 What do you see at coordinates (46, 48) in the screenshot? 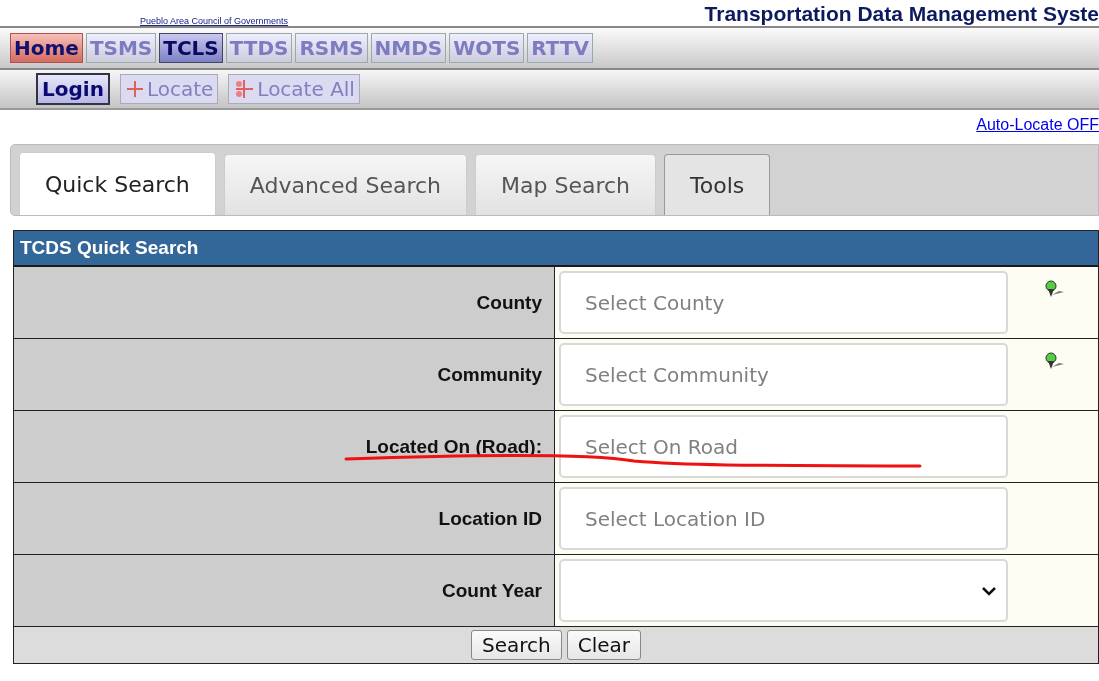
I see `module-tab: Home` at bounding box center [46, 48].